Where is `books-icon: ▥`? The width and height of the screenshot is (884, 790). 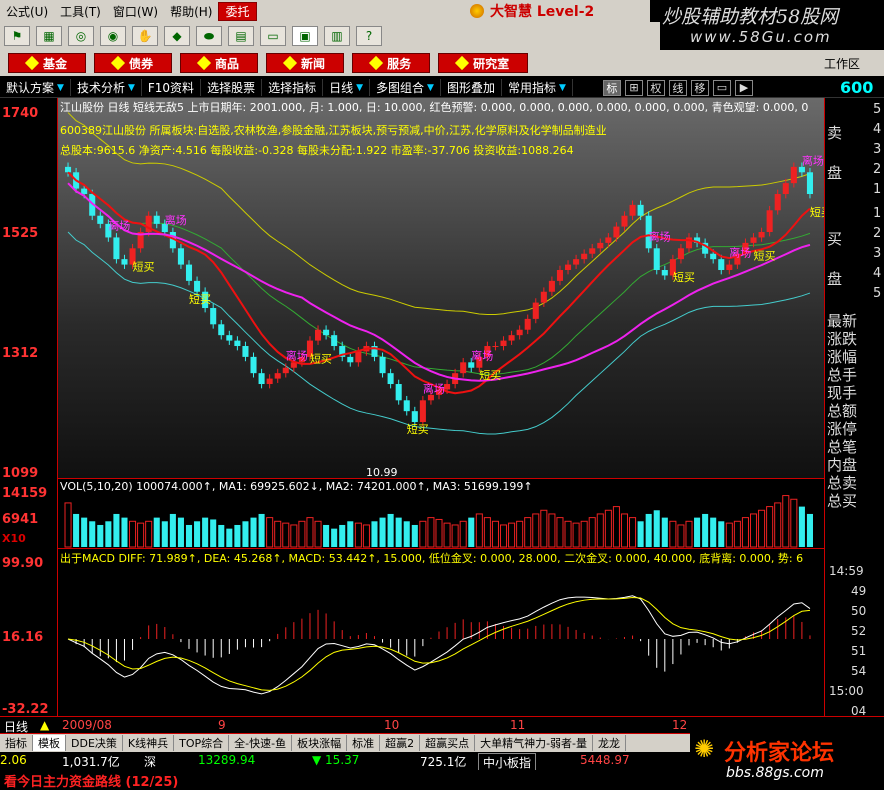
books-icon: ▥ is located at coordinates (337, 36).